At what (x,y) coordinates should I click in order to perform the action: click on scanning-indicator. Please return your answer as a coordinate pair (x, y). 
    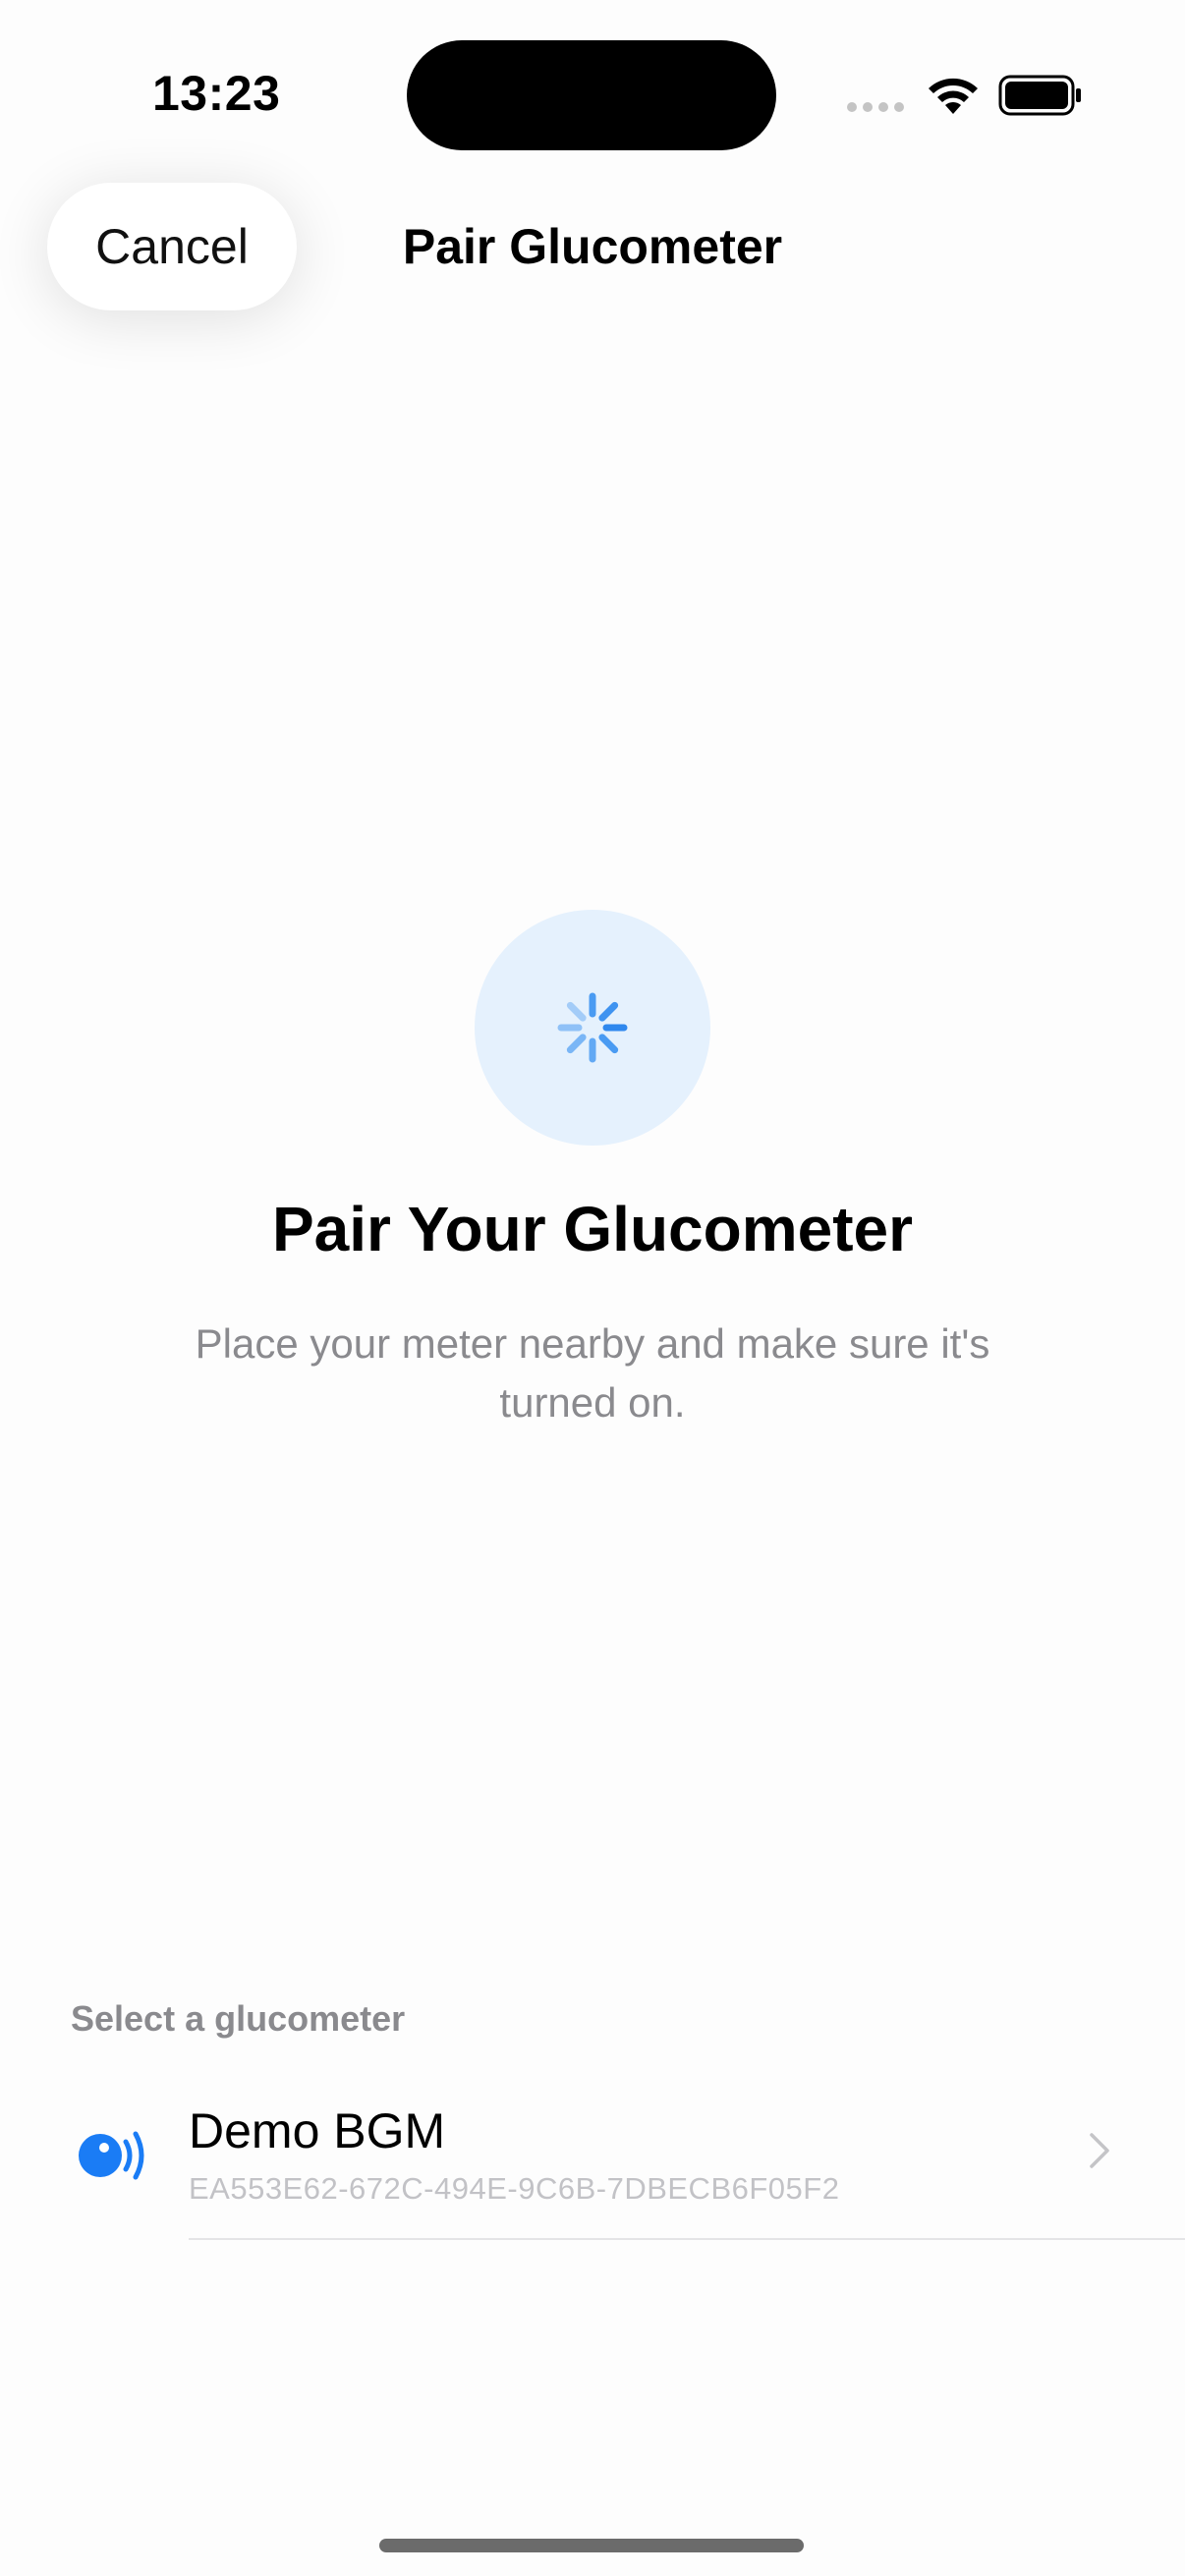
    Looking at the image, I should click on (592, 1028).